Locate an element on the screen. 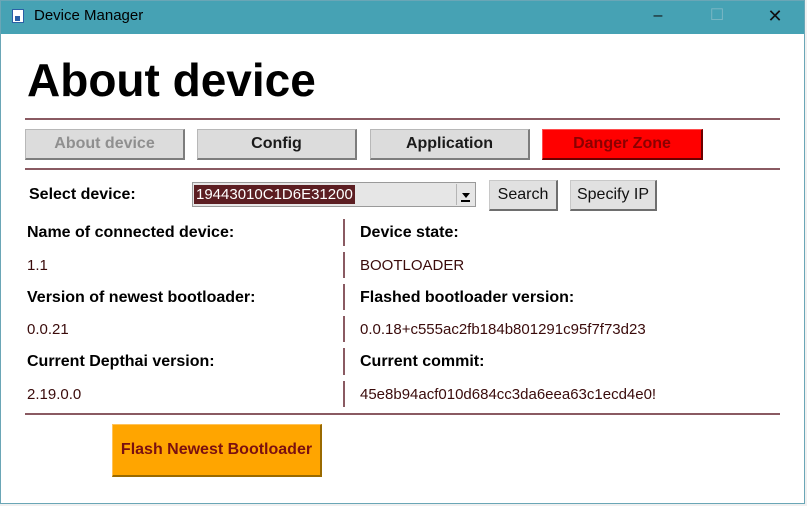 The width and height of the screenshot is (807, 506). current-commit-value: 45e8b94acf010d684cc3da6eea63c1ecd4e0! is located at coordinates (508, 394).